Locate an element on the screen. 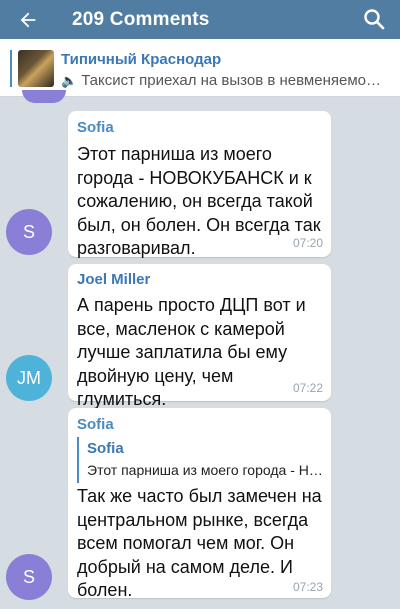 Image resolution: width=400 pixels, height=609 pixels. page-title: 209 Comments is located at coordinates (141, 19).